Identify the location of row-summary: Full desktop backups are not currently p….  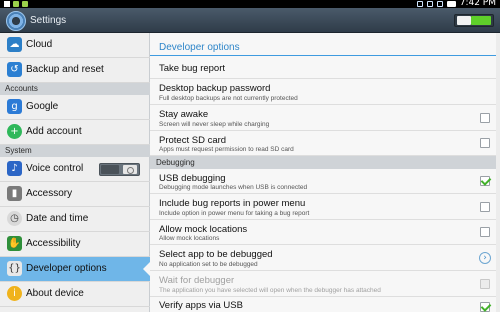
(228, 98).